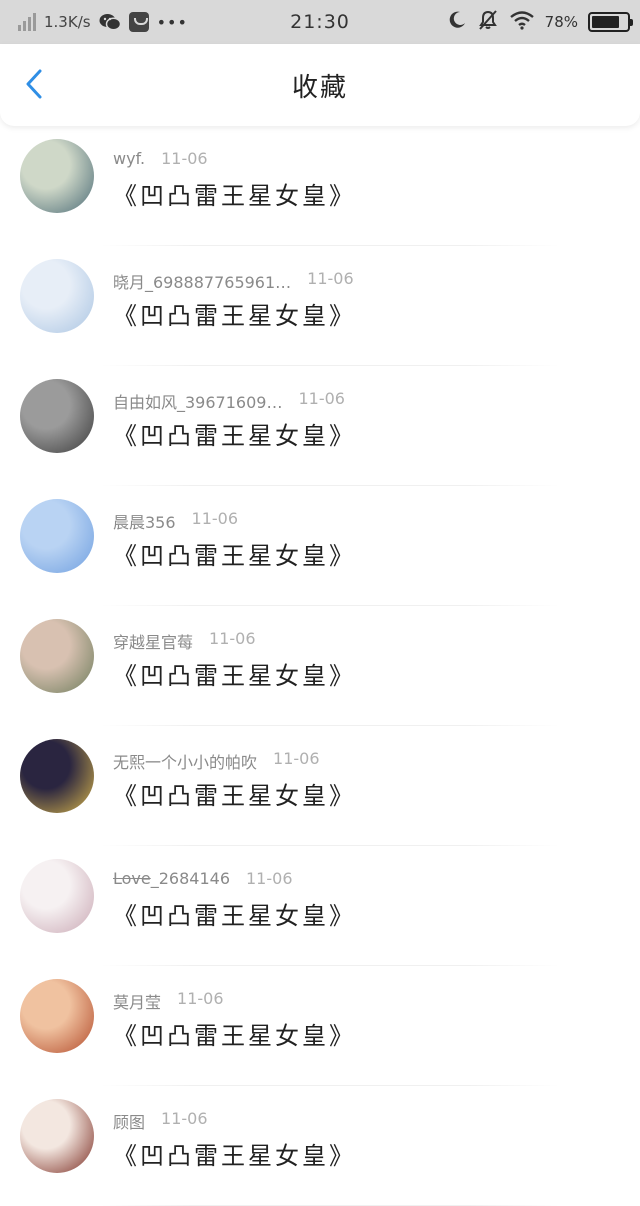 The width and height of the screenshot is (640, 1206). What do you see at coordinates (320, 22) in the screenshot?
I see `status-bar: 1.3K/s ••• 21:30 78%` at bounding box center [320, 22].